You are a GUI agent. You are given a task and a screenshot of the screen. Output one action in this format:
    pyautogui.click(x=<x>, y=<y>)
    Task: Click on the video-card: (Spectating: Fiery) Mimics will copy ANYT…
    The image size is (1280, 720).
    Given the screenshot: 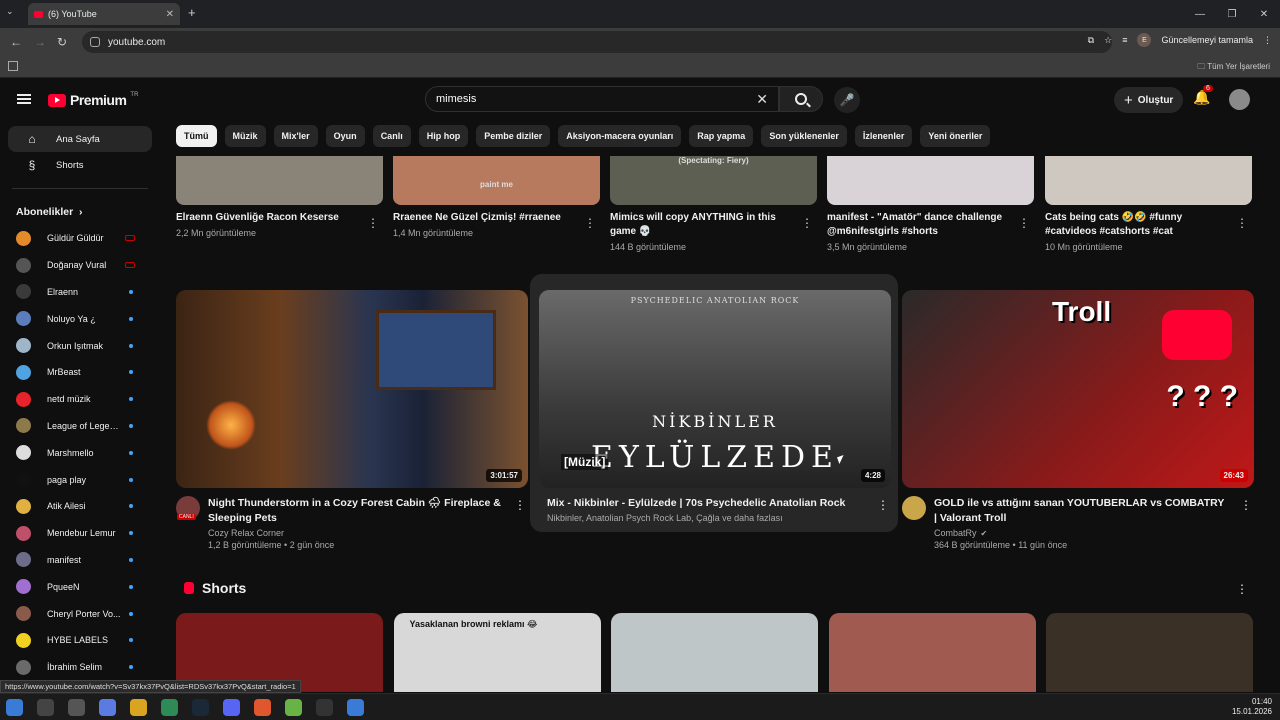 What is the action you would take?
    pyautogui.click(x=713, y=204)
    